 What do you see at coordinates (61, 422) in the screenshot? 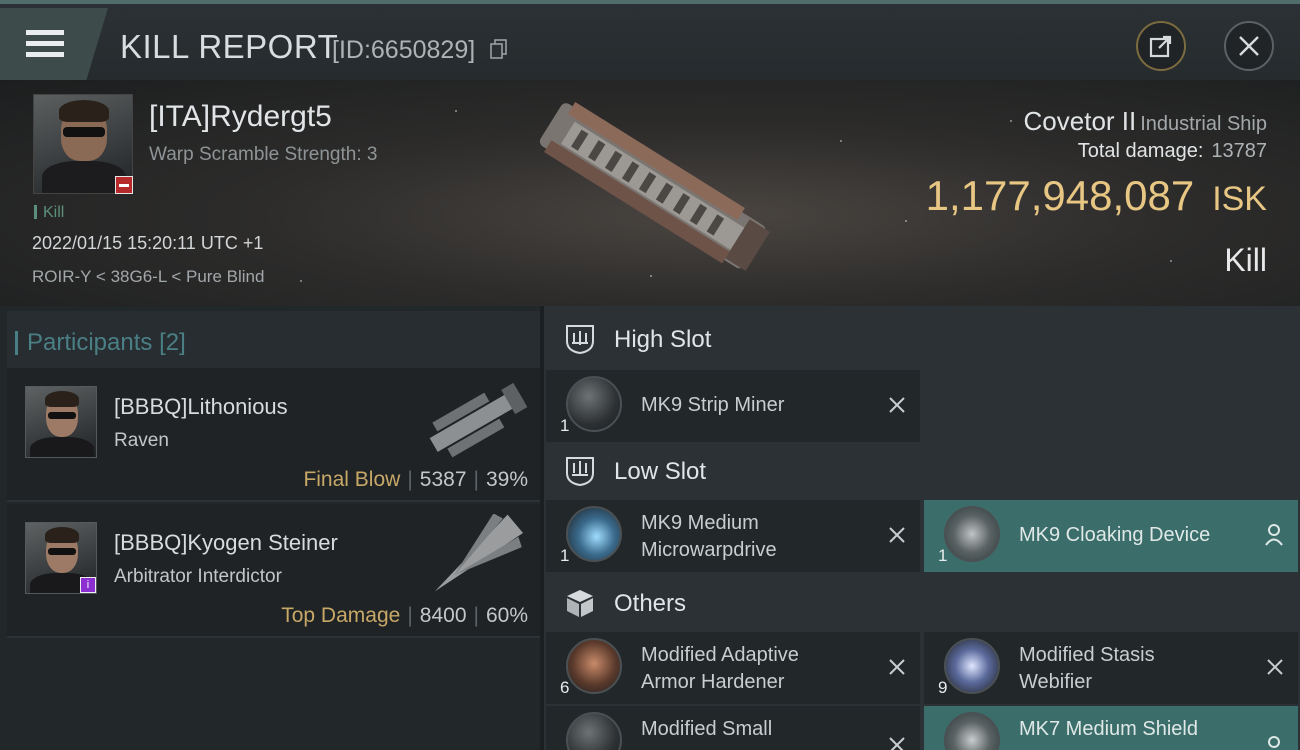
I see `participant-avatar` at bounding box center [61, 422].